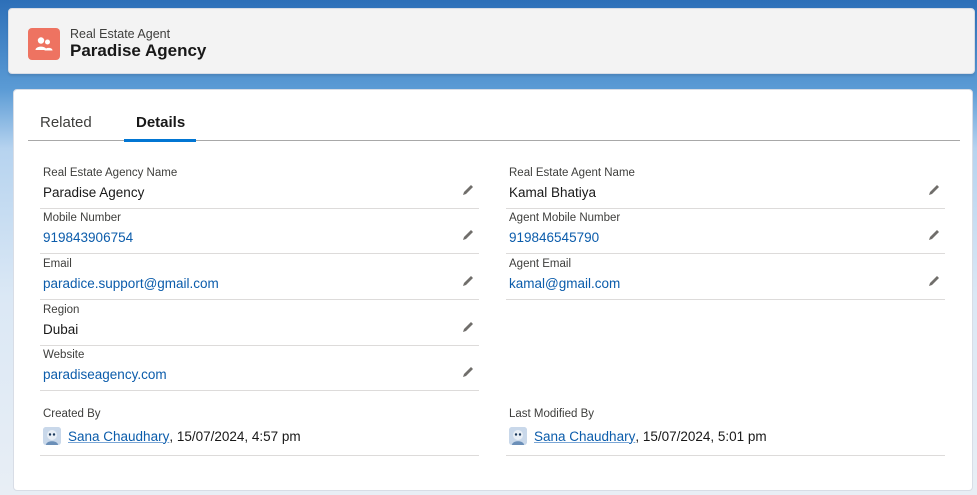 The width and height of the screenshot is (977, 495). I want to click on field-agent-mobile: Agent Mobile Number 919846545790, so click(725, 231).